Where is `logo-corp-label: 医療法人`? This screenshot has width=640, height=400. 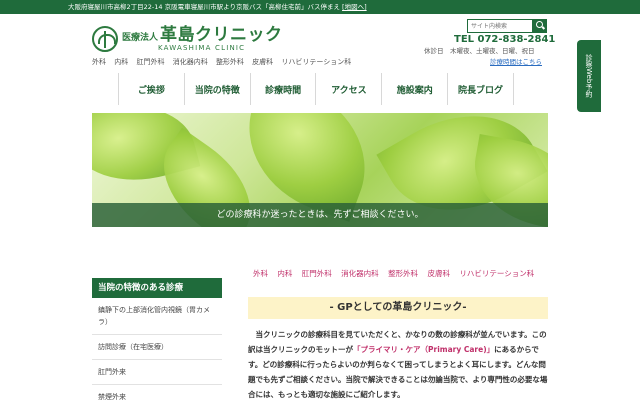 logo-corp-label: 医療法人 is located at coordinates (140, 37).